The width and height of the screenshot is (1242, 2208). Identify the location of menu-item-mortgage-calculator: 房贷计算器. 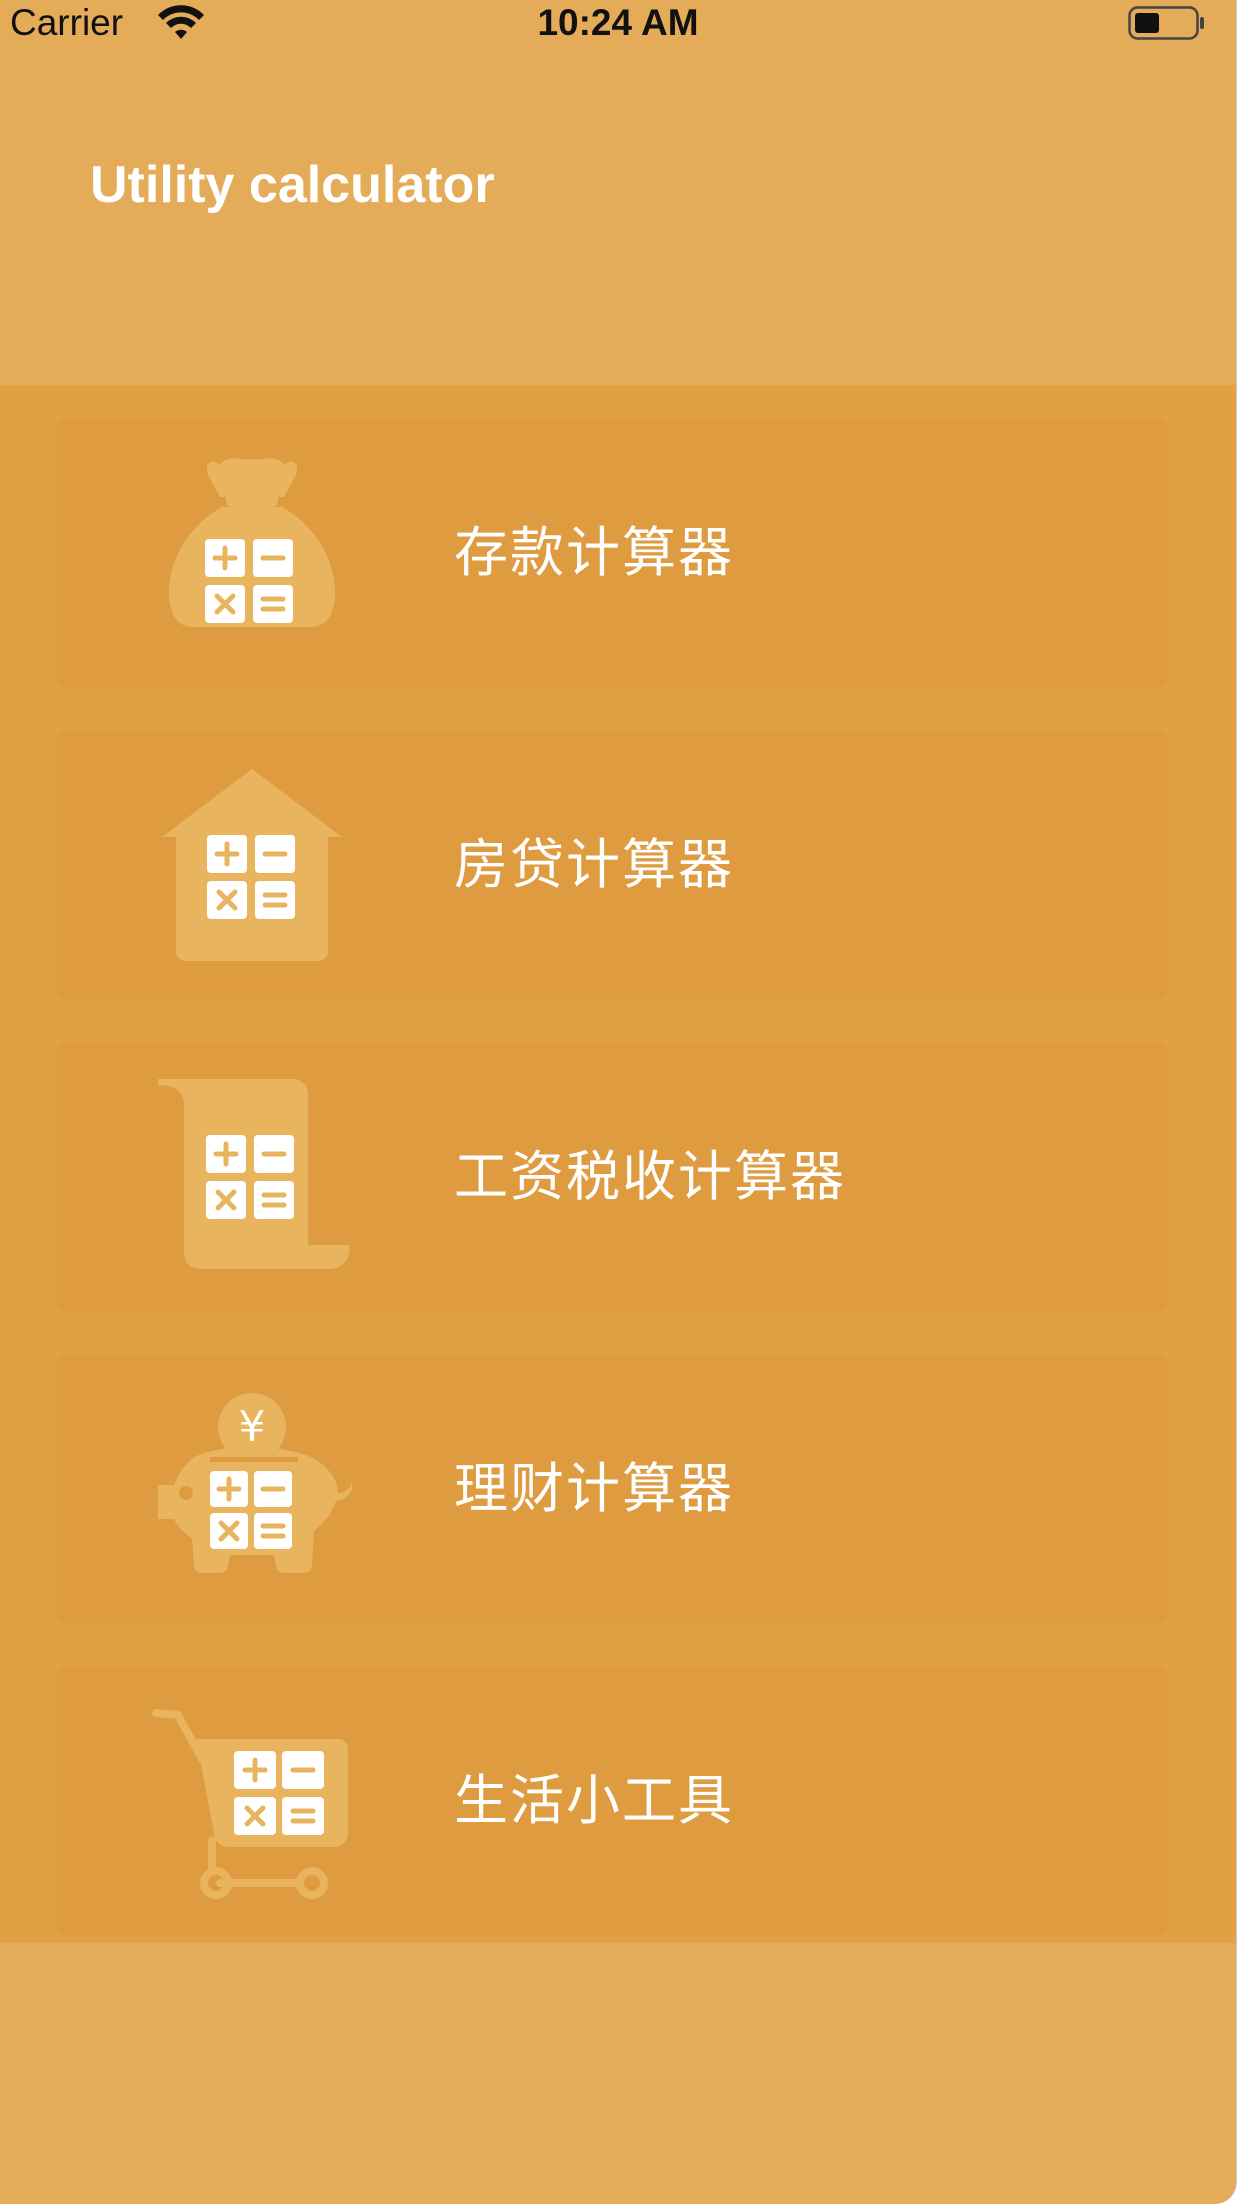
(612, 865).